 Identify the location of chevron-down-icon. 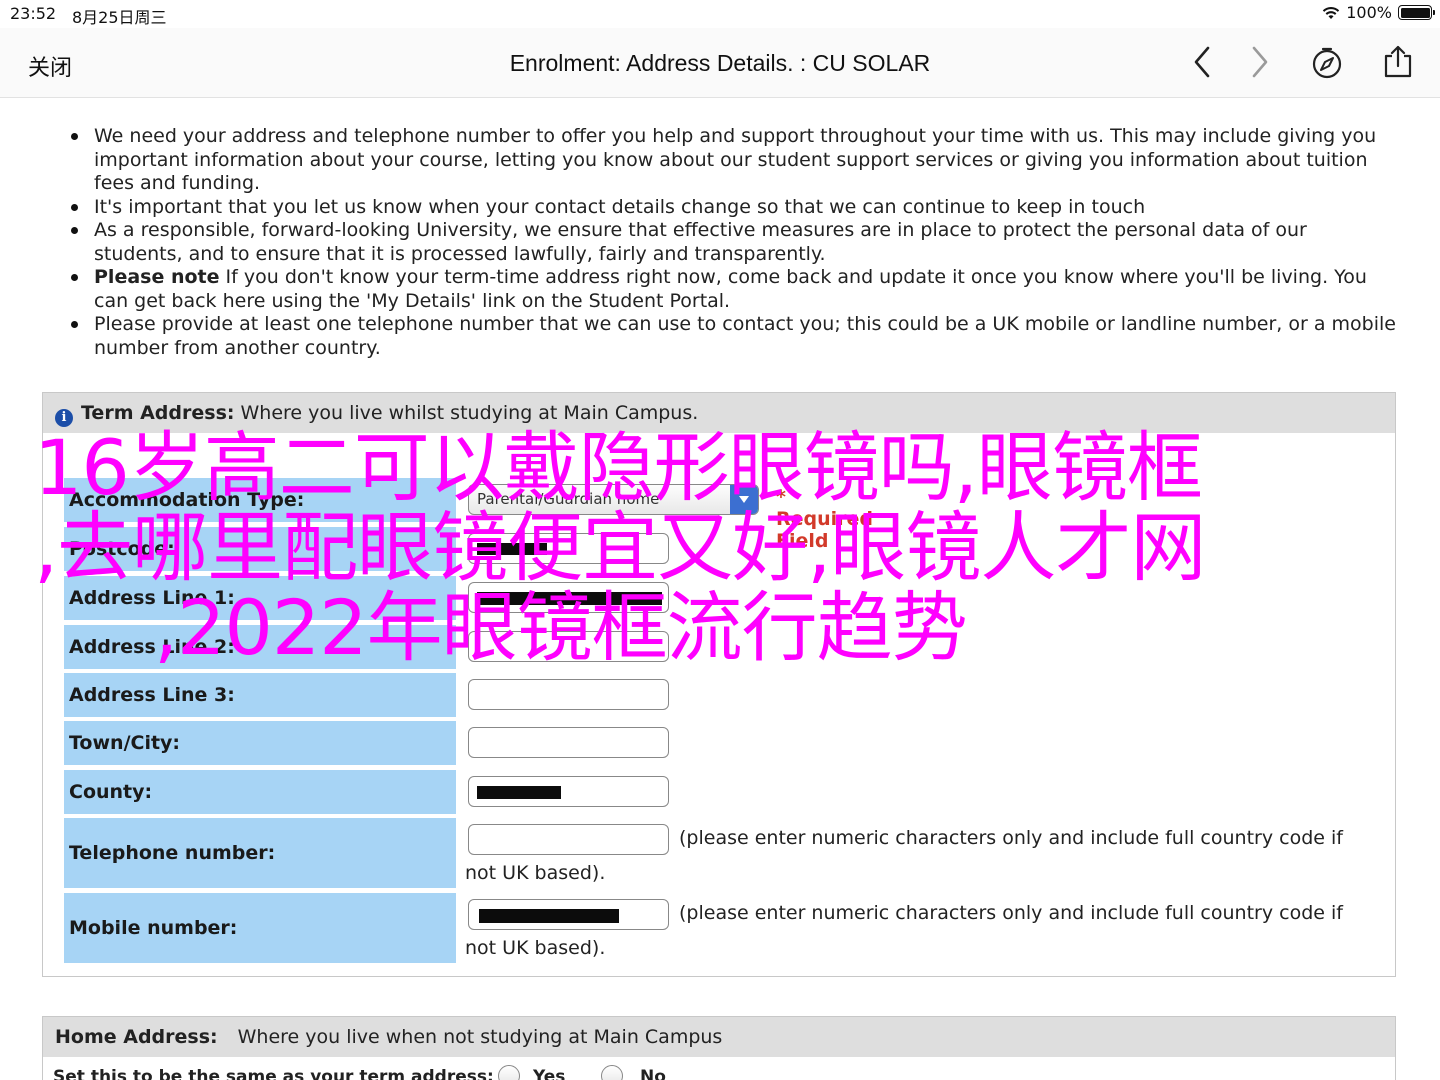
(744, 499).